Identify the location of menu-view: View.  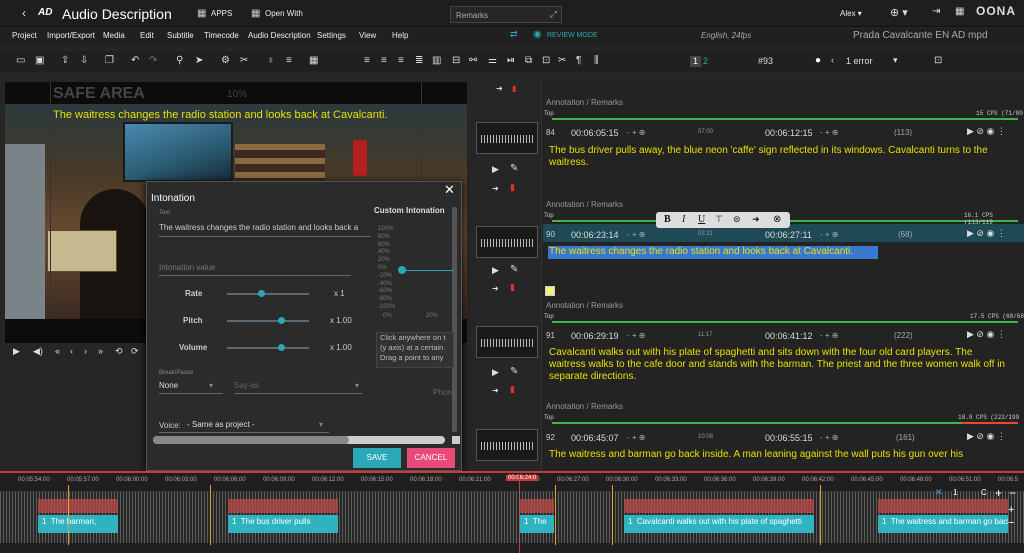
(367, 35).